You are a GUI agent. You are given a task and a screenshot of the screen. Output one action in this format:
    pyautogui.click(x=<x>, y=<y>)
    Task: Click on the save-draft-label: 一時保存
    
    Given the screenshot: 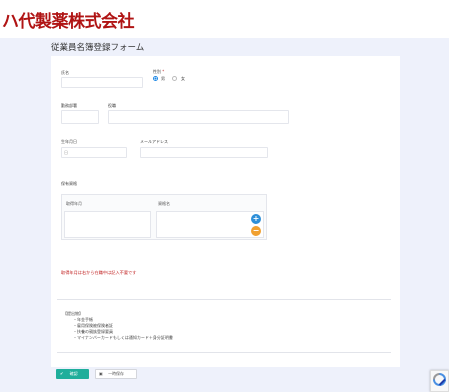 What is the action you would take?
    pyautogui.click(x=116, y=373)
    